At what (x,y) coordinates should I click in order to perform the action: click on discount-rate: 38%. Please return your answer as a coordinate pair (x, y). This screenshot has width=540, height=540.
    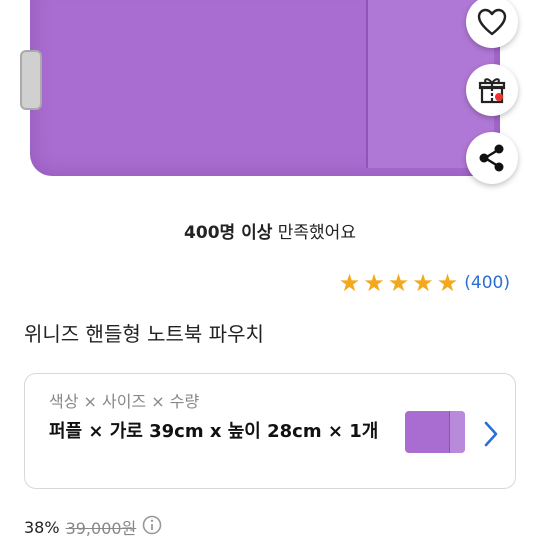
    Looking at the image, I should click on (42, 527).